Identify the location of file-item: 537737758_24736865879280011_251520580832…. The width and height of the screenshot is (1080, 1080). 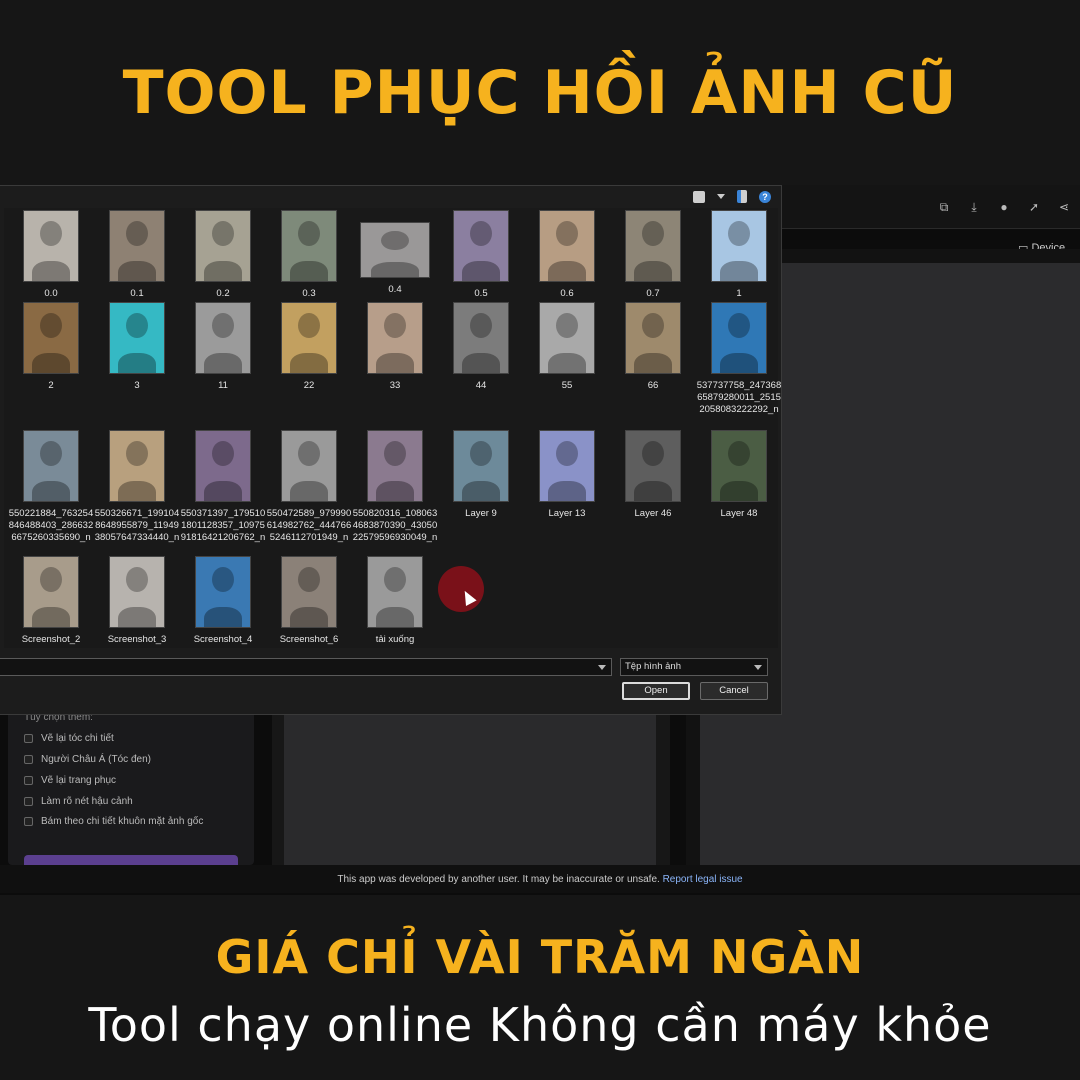
(739, 359).